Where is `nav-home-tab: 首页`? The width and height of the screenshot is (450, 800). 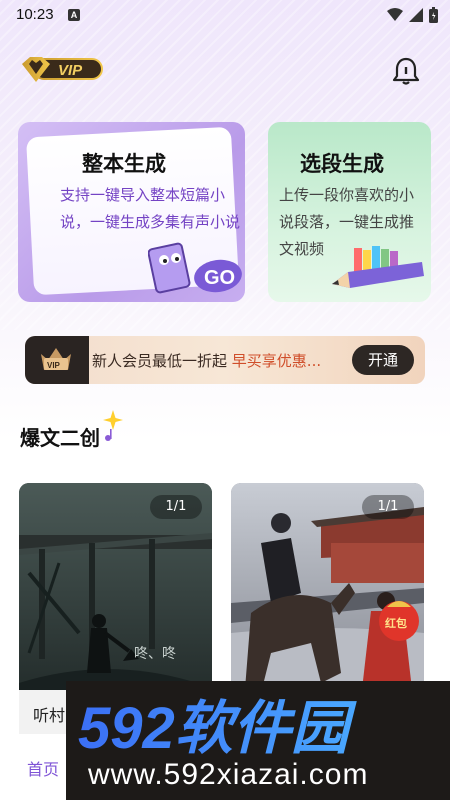
nav-home-tab: 首页 is located at coordinates (43, 768).